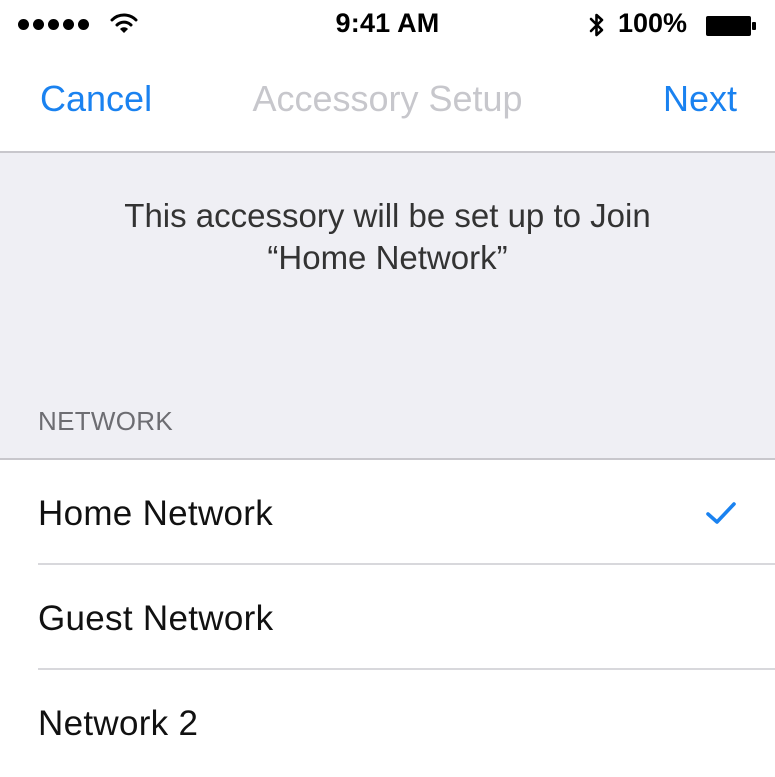 This screenshot has height=777, width=775. What do you see at coordinates (596, 25) in the screenshot?
I see `bluetooth-icon` at bounding box center [596, 25].